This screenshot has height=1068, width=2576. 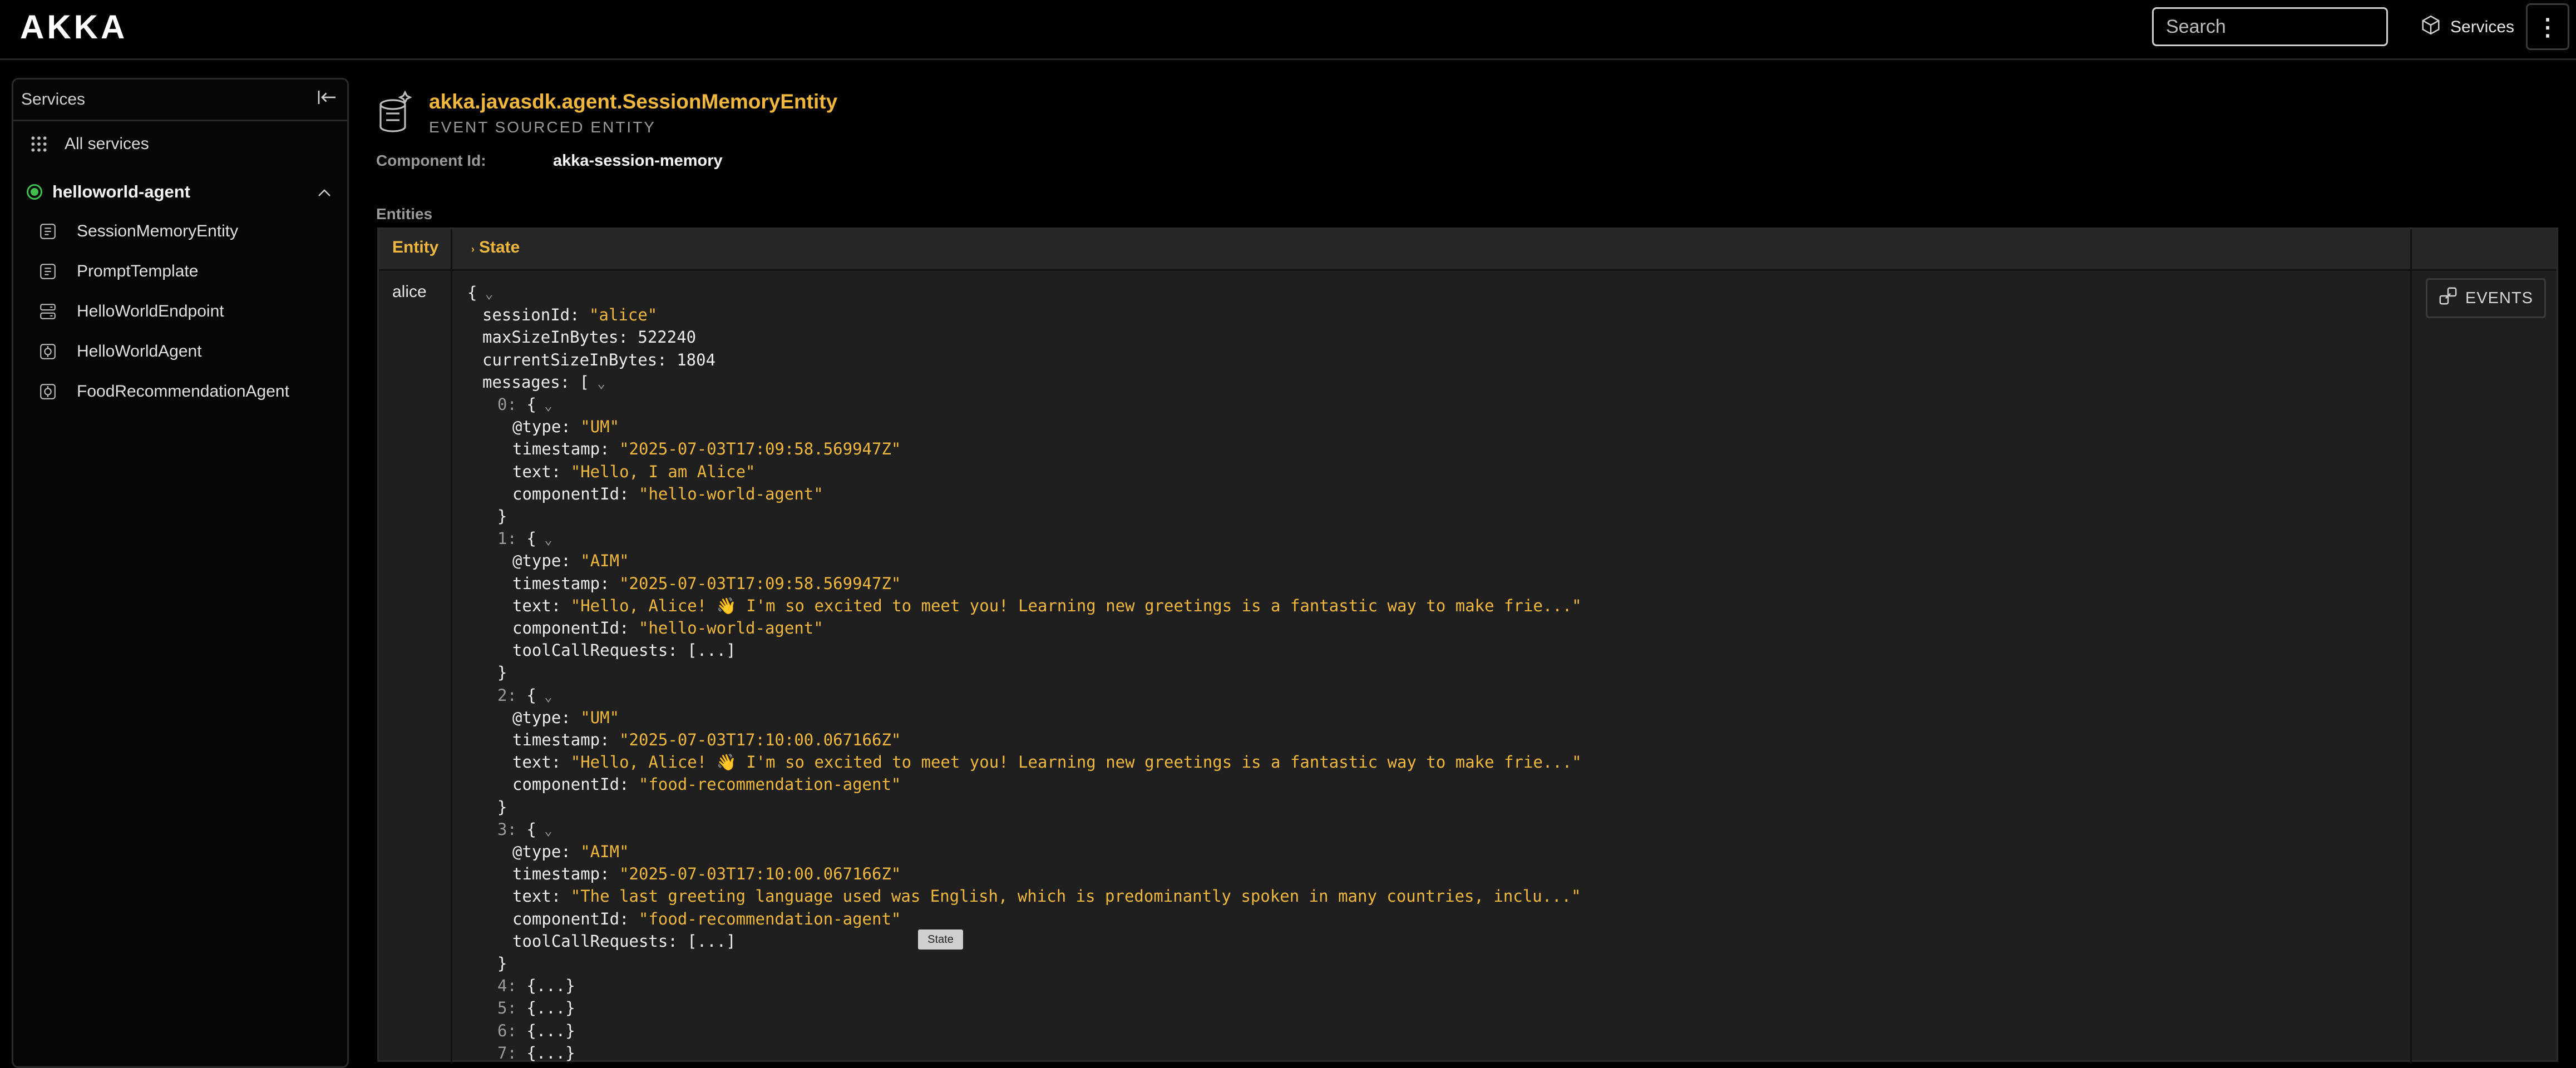 I want to click on state-tree-line: }, so click(x=502, y=516).